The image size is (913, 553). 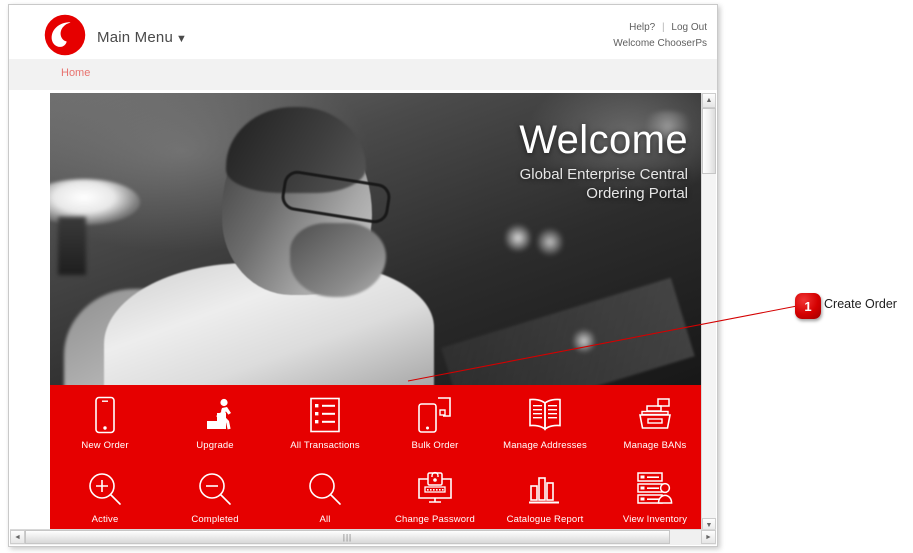 I want to click on chevron-down-icon: ▼, so click(x=182, y=39).